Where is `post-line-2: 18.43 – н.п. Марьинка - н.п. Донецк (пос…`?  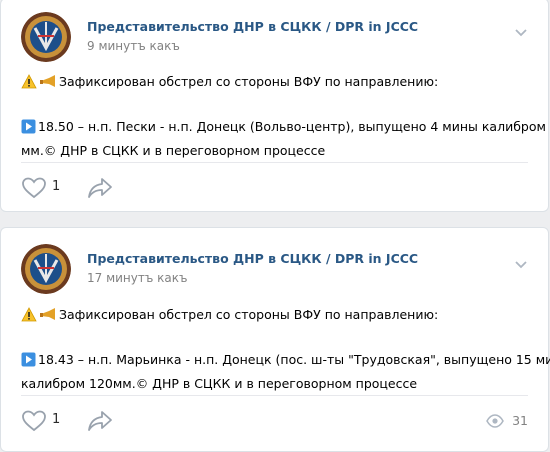 post-line-2: 18.43 – н.п. Марьинка - н.п. Донецк (пос… is located at coordinates (294, 359).